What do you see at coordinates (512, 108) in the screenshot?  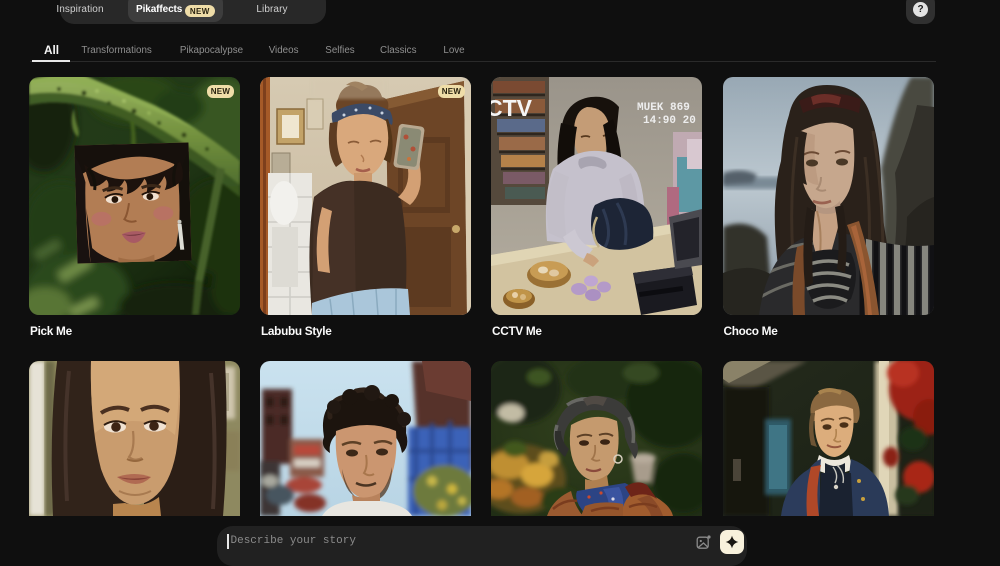 I see `svg-text: CTV` at bounding box center [512, 108].